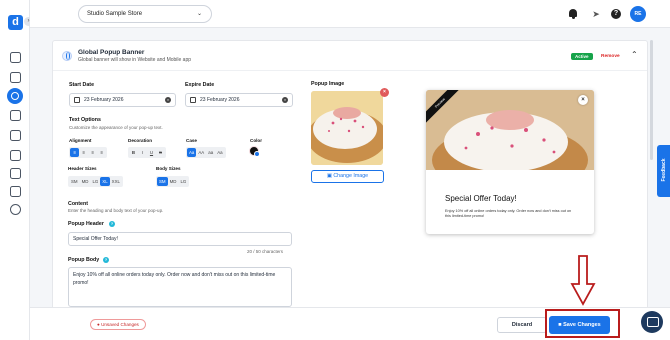 The width and height of the screenshot is (670, 340). What do you see at coordinates (616, 14) in the screenshot?
I see `help-icon: ?` at bounding box center [616, 14].